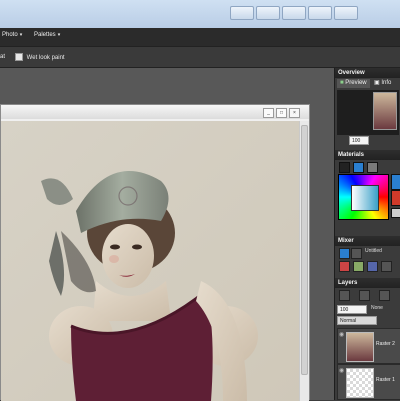 This screenshot has height=401, width=400. Describe the element at coordinates (200, 37) in the screenshot. I see `menu-bar: Photo ▾ Palettes ▾` at that location.